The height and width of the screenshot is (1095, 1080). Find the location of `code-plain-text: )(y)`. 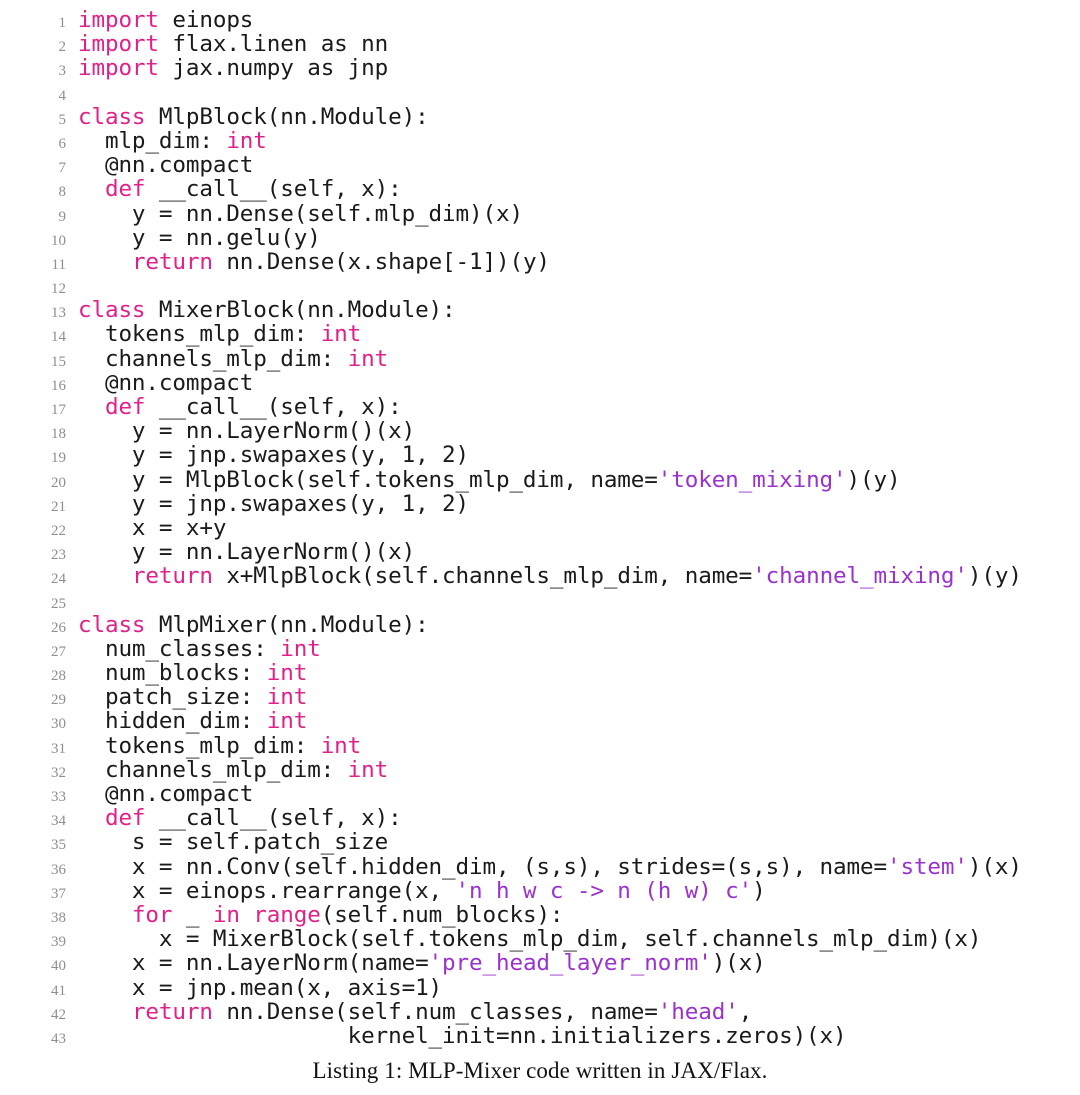

code-plain-text: )(y) is located at coordinates (873, 479).